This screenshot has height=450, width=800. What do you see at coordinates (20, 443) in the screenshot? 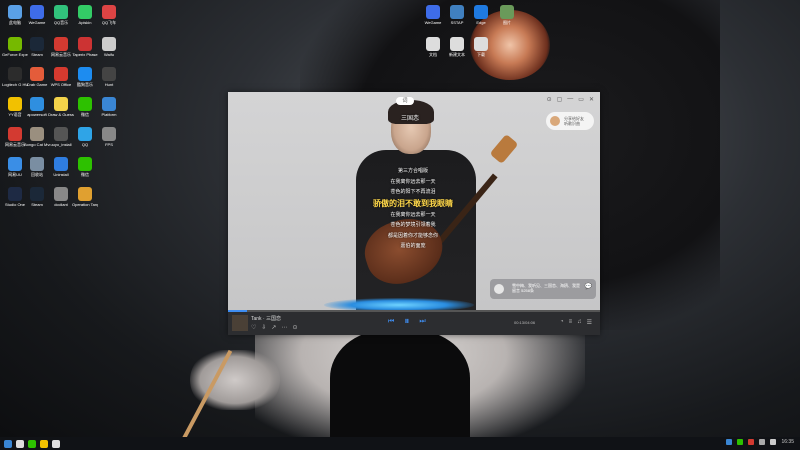
I see `search-icon` at bounding box center [20, 443].